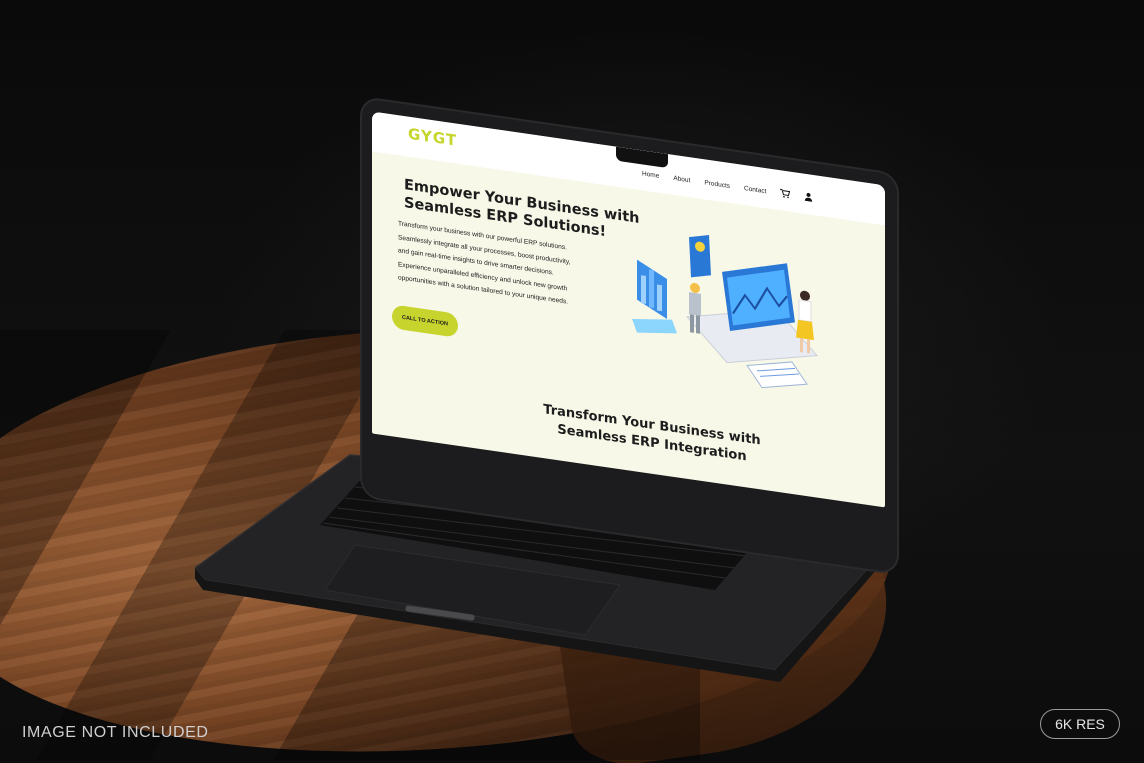 The width and height of the screenshot is (1144, 763). I want to click on image-not-included-caption: IMAGE NOT INCLUDED, so click(115, 732).